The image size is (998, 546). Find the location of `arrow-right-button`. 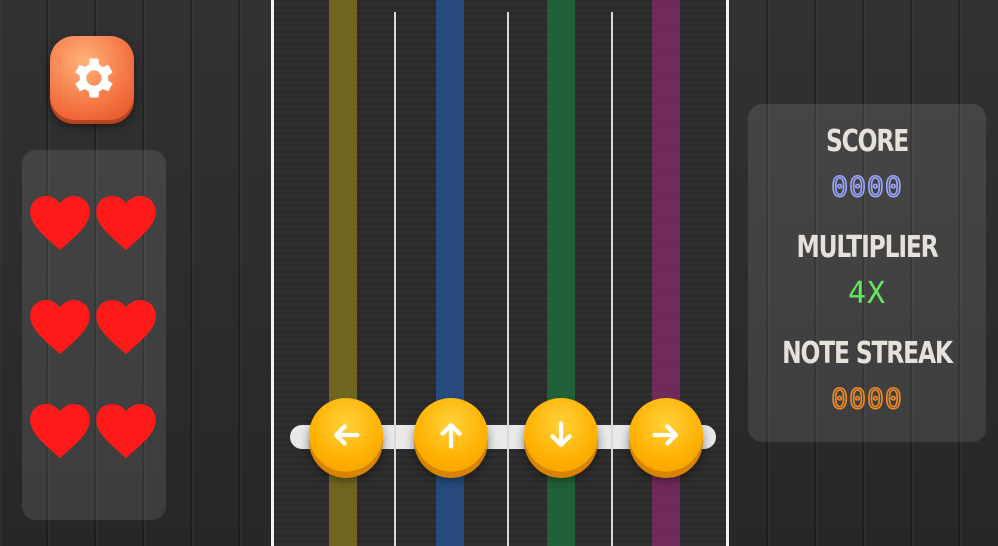

arrow-right-button is located at coordinates (666, 435).